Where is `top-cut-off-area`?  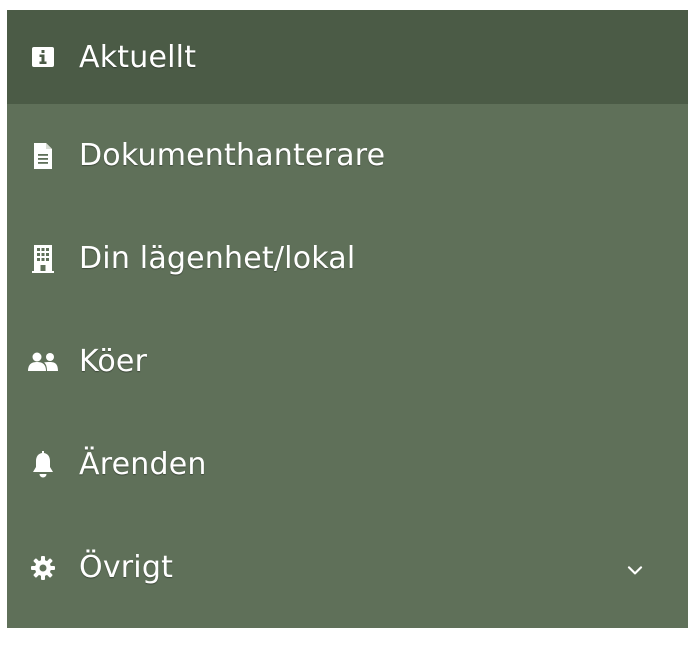 top-cut-off-area is located at coordinates (344, 5).